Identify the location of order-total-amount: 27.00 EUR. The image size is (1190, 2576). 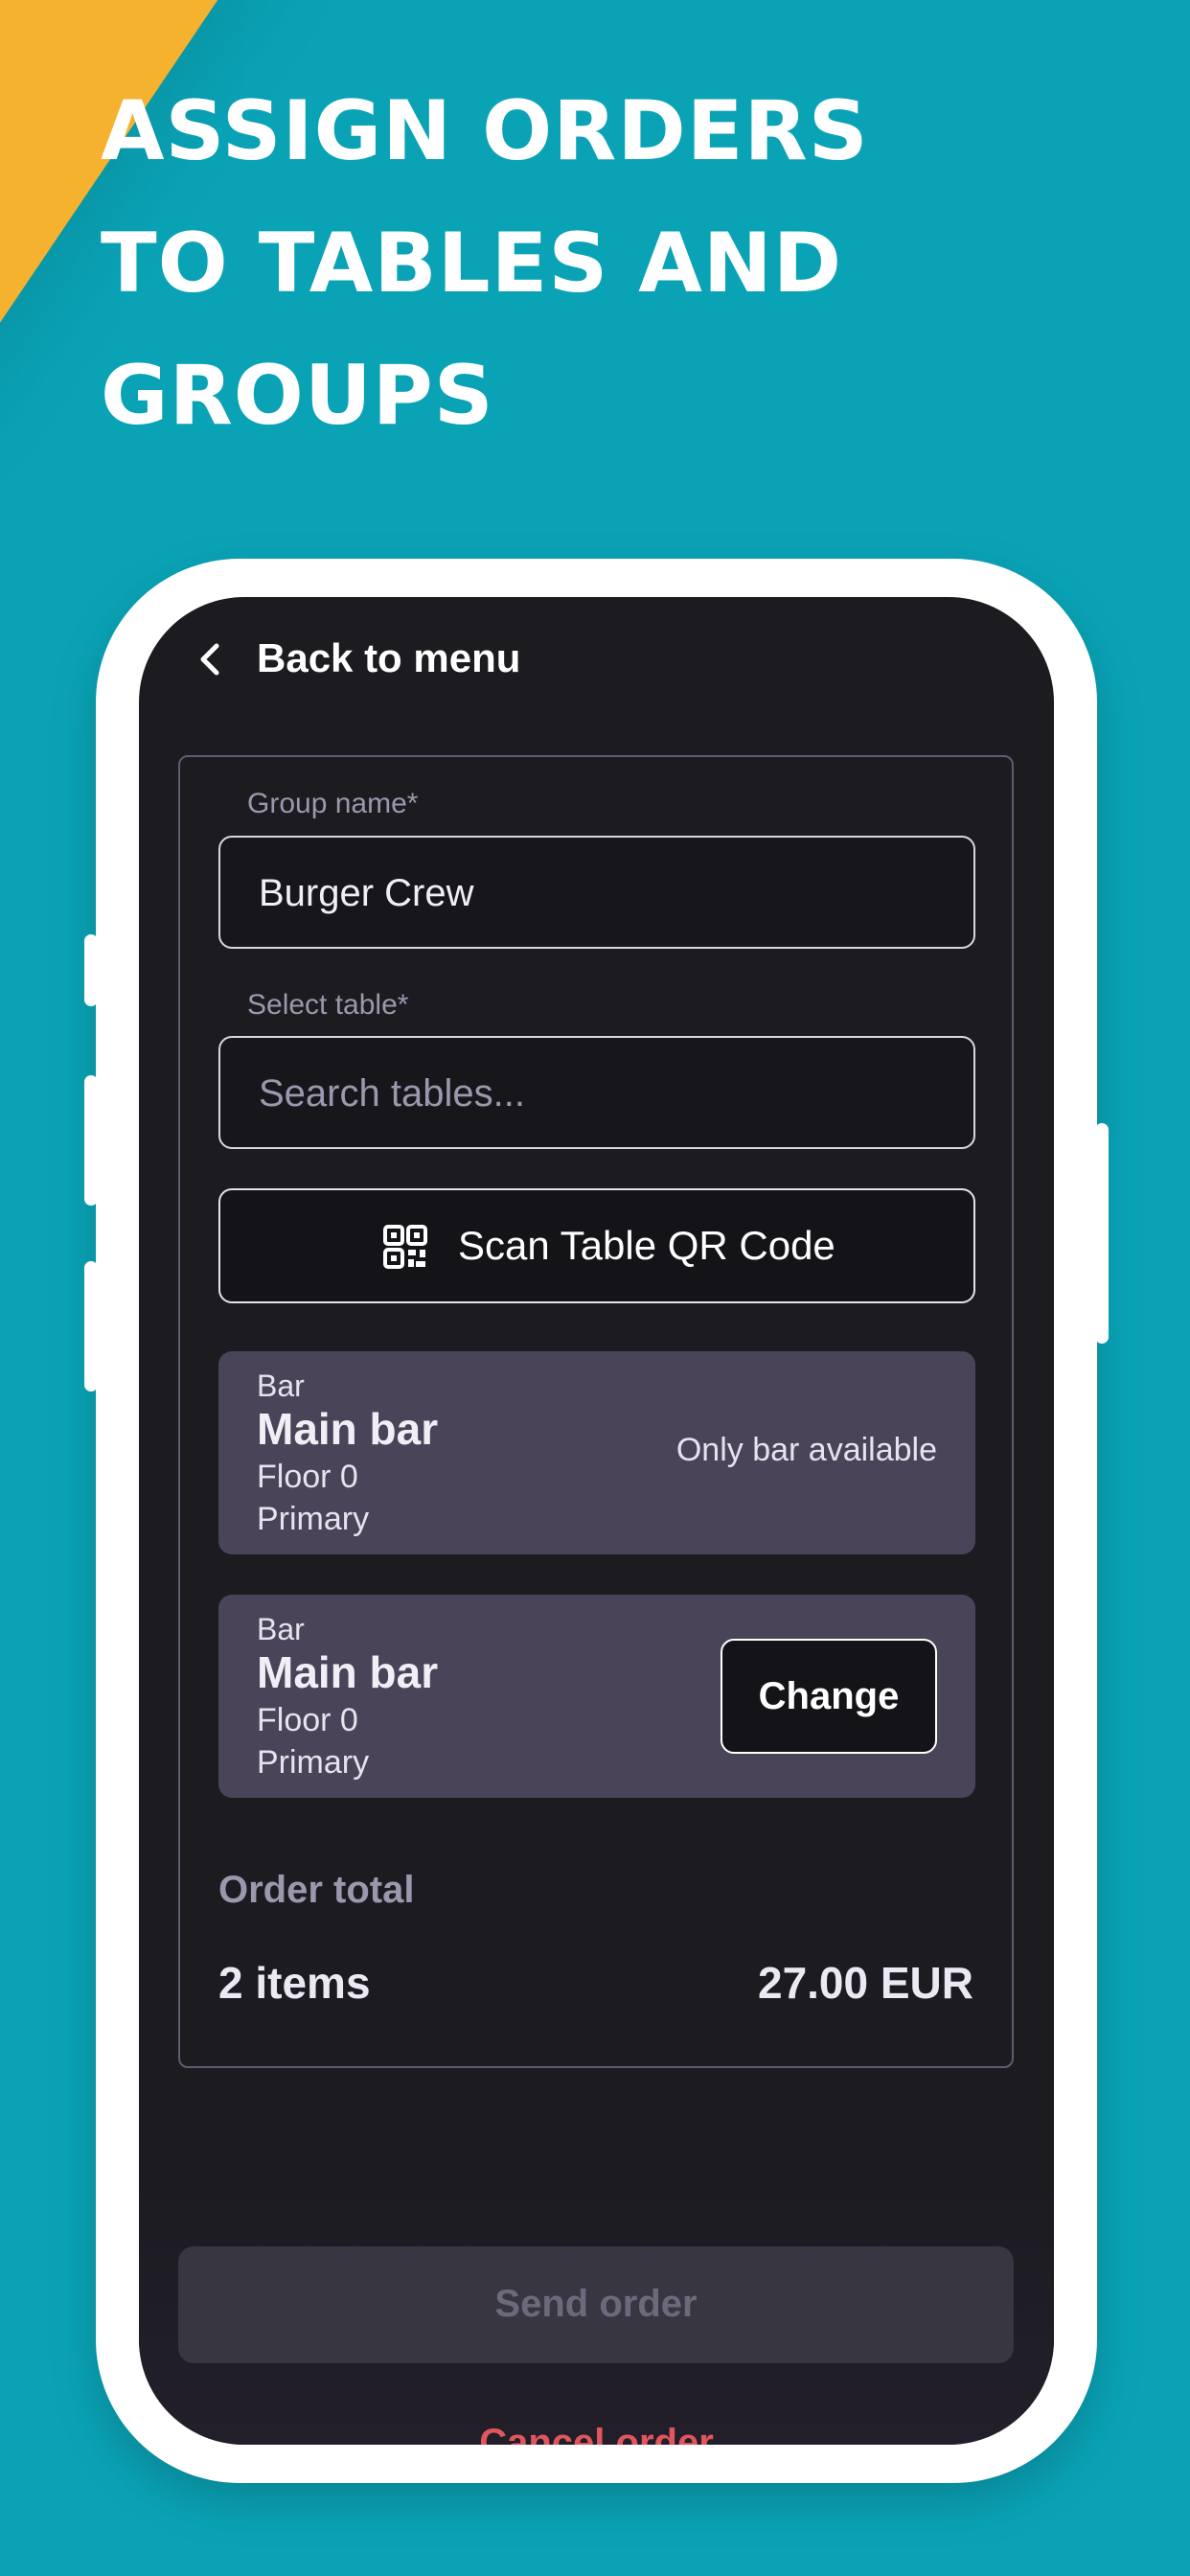
(865, 1983).